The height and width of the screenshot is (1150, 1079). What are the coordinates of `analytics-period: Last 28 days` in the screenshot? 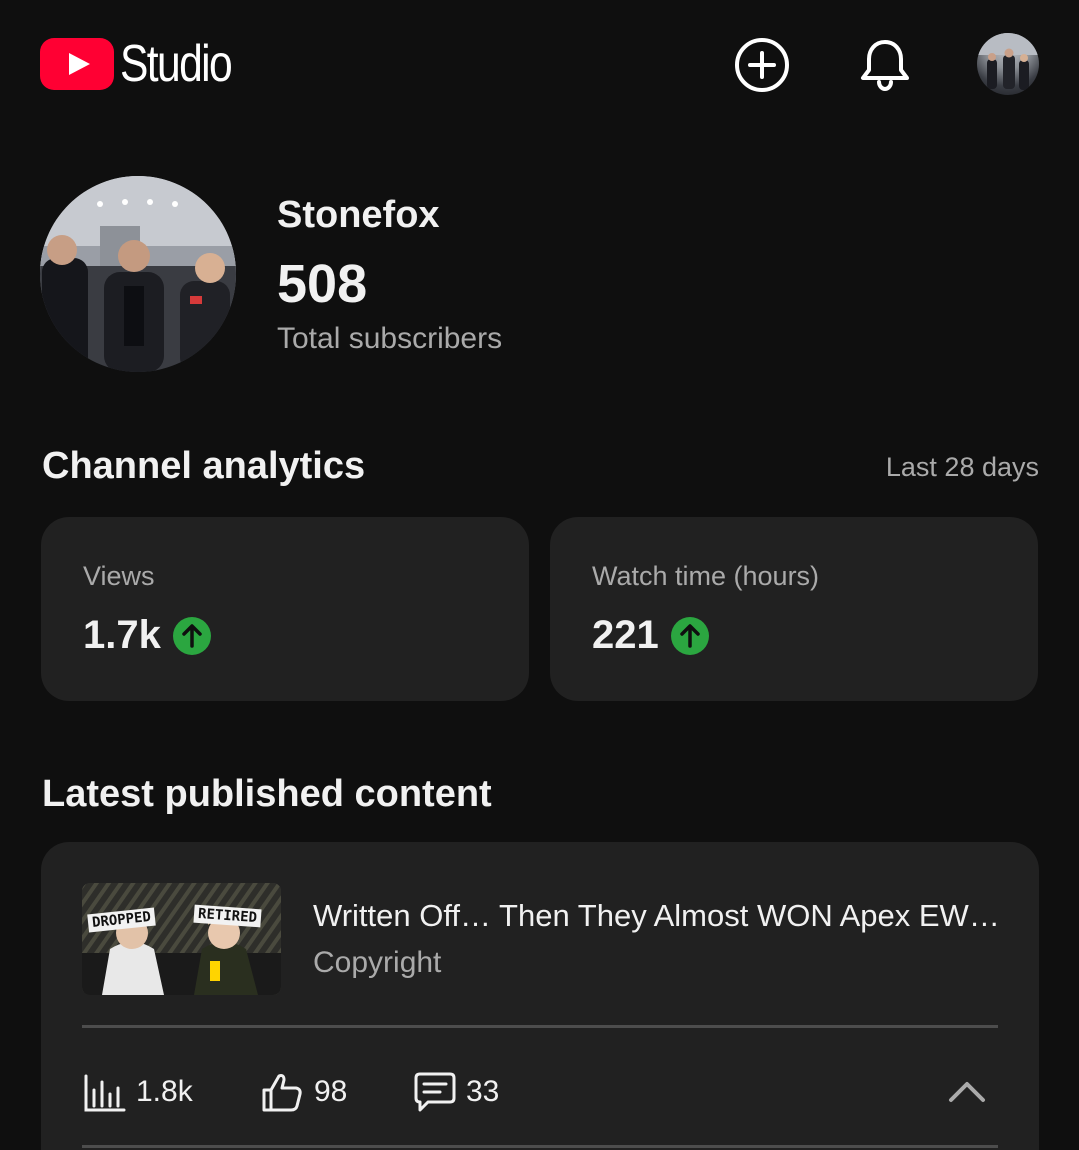 It's located at (962, 467).